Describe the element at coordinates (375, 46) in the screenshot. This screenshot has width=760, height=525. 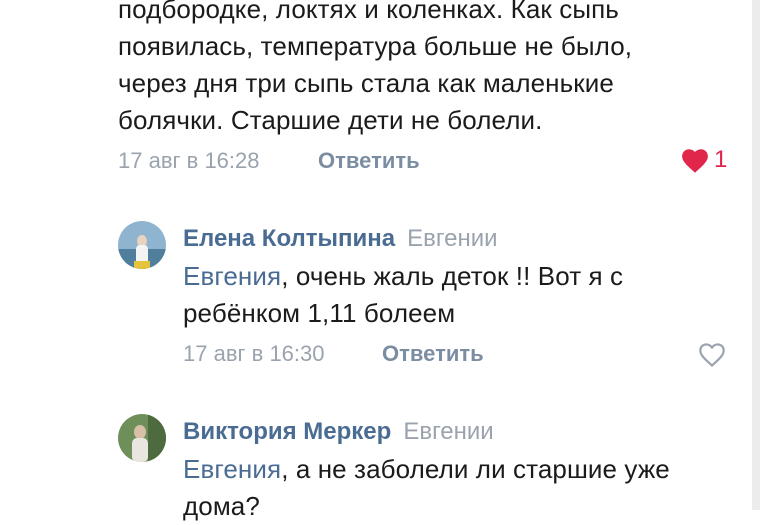
I see `comment-line: появилась, температура больше не было,` at that location.